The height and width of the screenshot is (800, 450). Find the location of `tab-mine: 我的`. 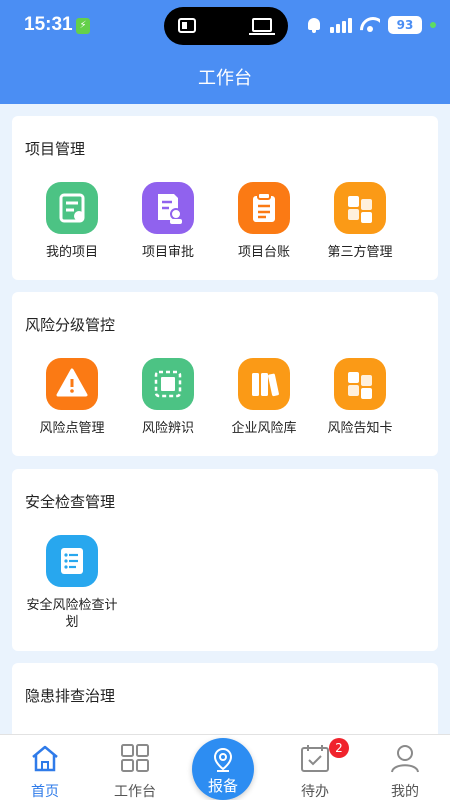

tab-mine: 我的 is located at coordinates (405, 771).